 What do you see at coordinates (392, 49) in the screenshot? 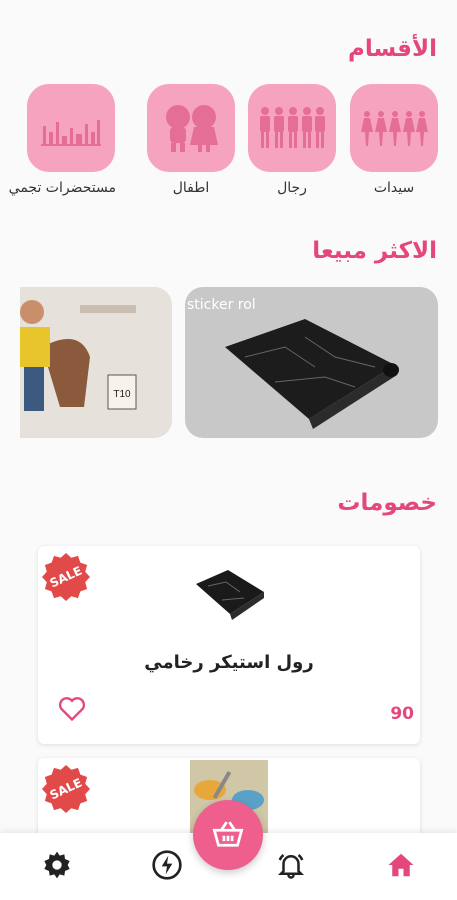
I see `categories-title: الأقسام` at bounding box center [392, 49].